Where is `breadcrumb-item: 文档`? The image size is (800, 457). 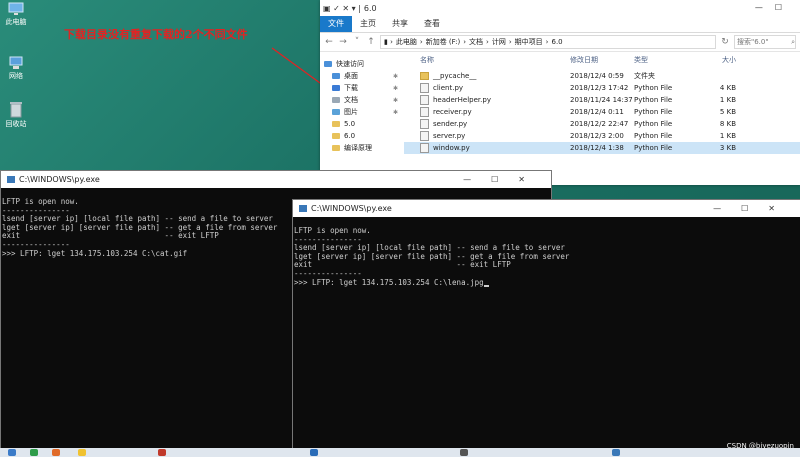
breadcrumb-item: 文档 is located at coordinates (476, 42).